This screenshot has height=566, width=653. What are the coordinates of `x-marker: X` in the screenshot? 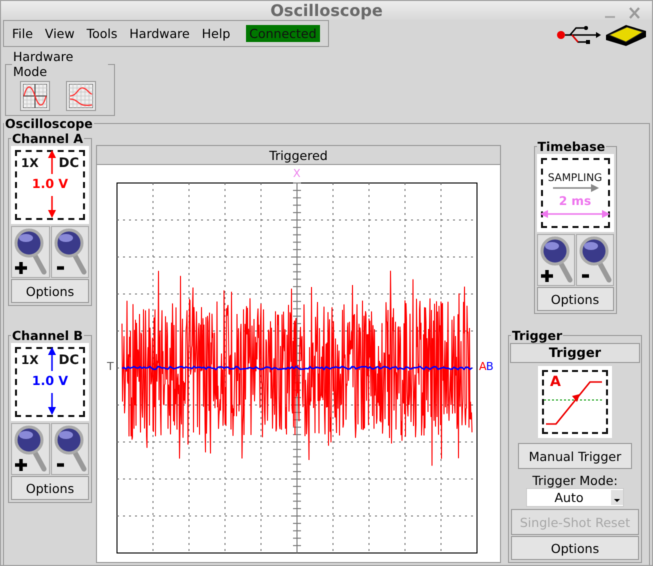 It's located at (297, 173).